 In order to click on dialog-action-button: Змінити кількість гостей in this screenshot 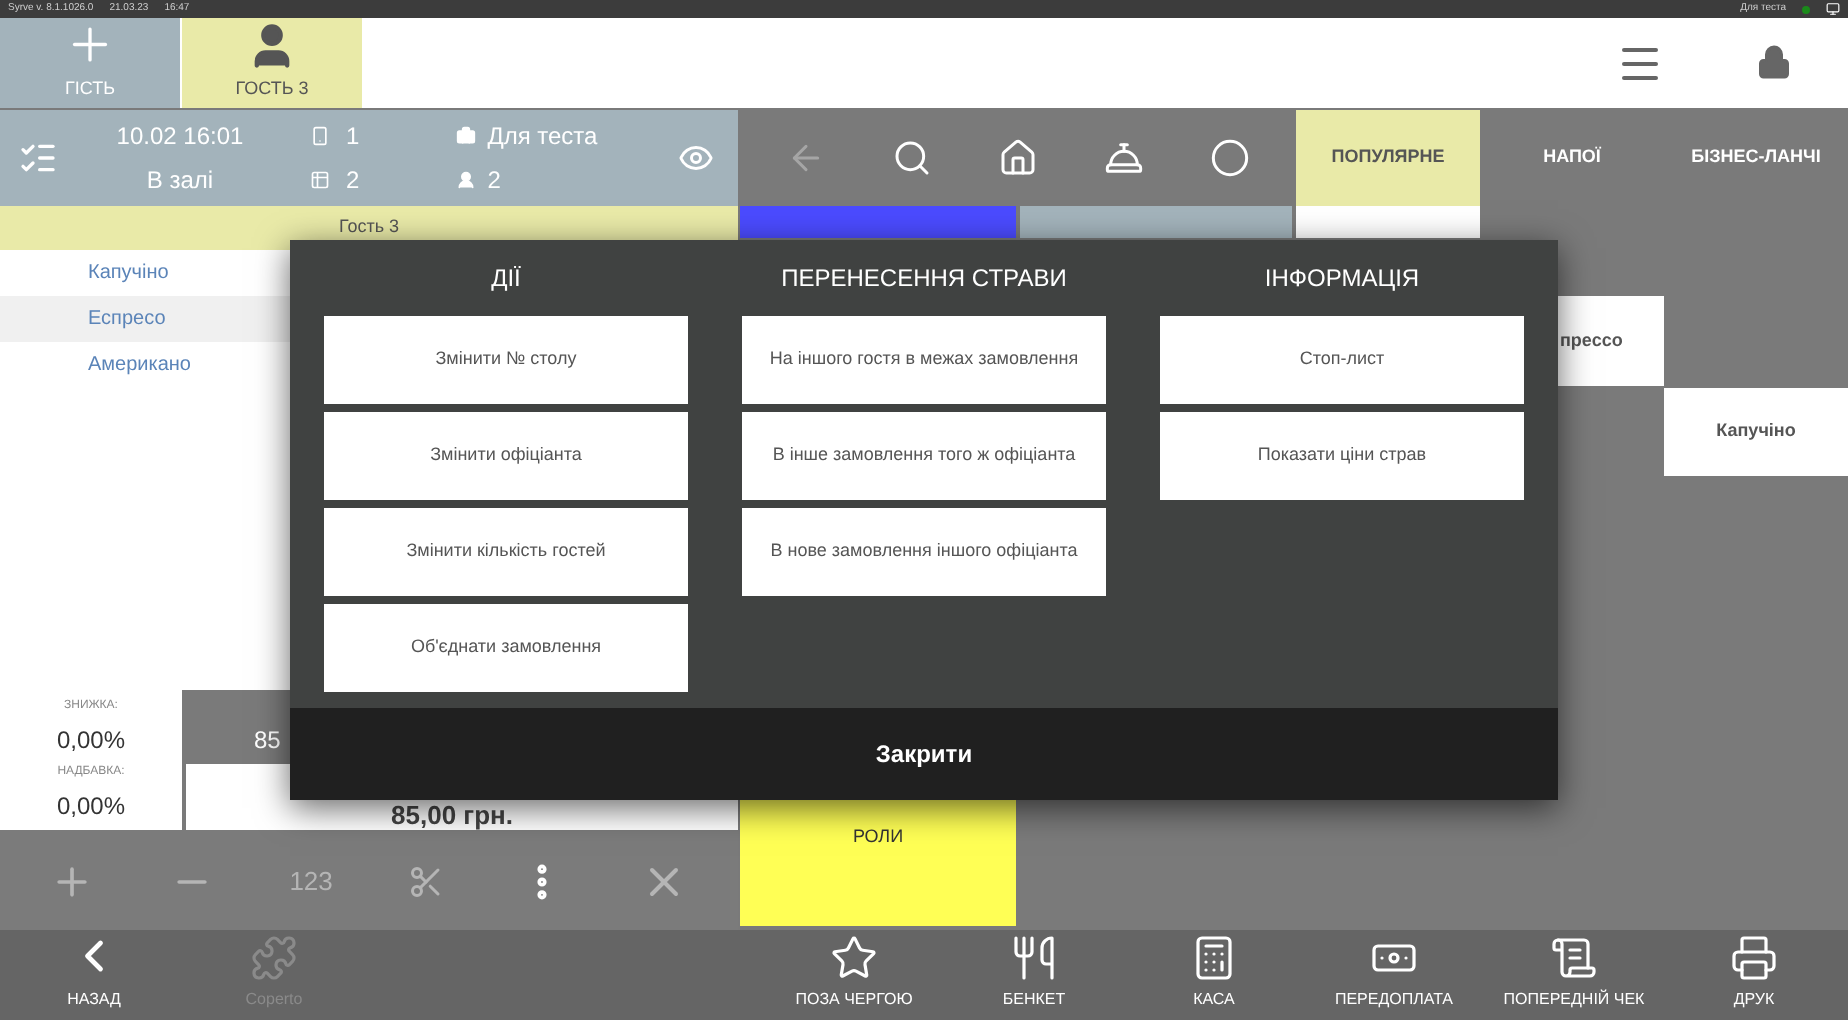, I will do `click(506, 552)`.